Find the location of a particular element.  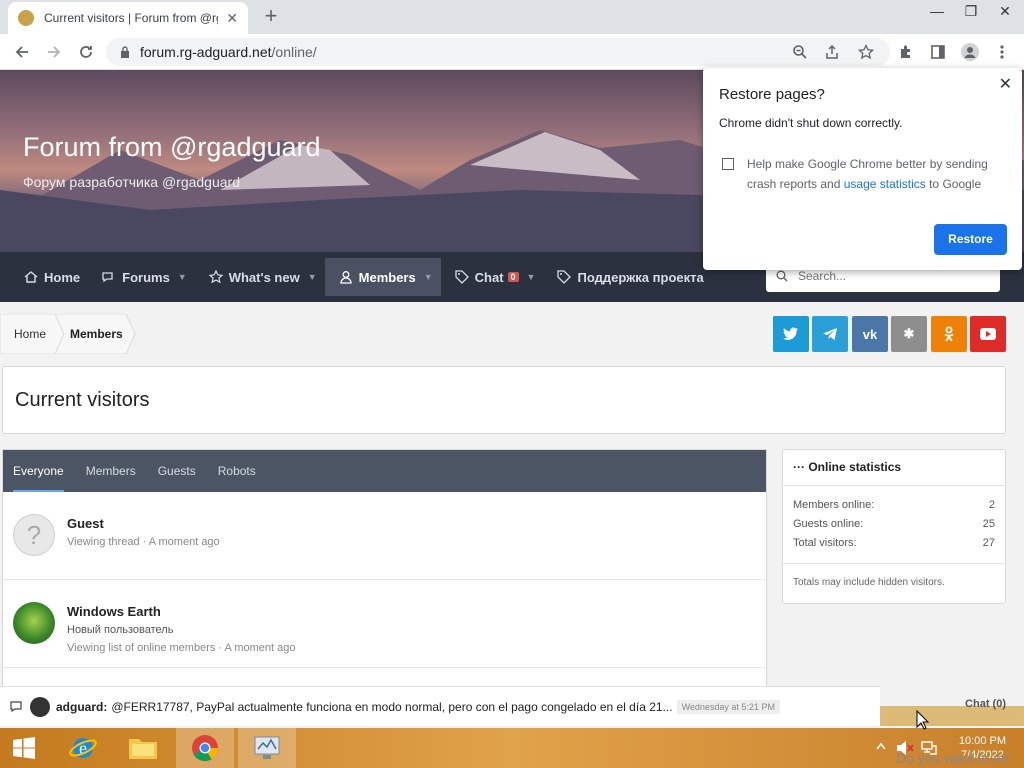

odnoklassniki-button is located at coordinates (949, 334).